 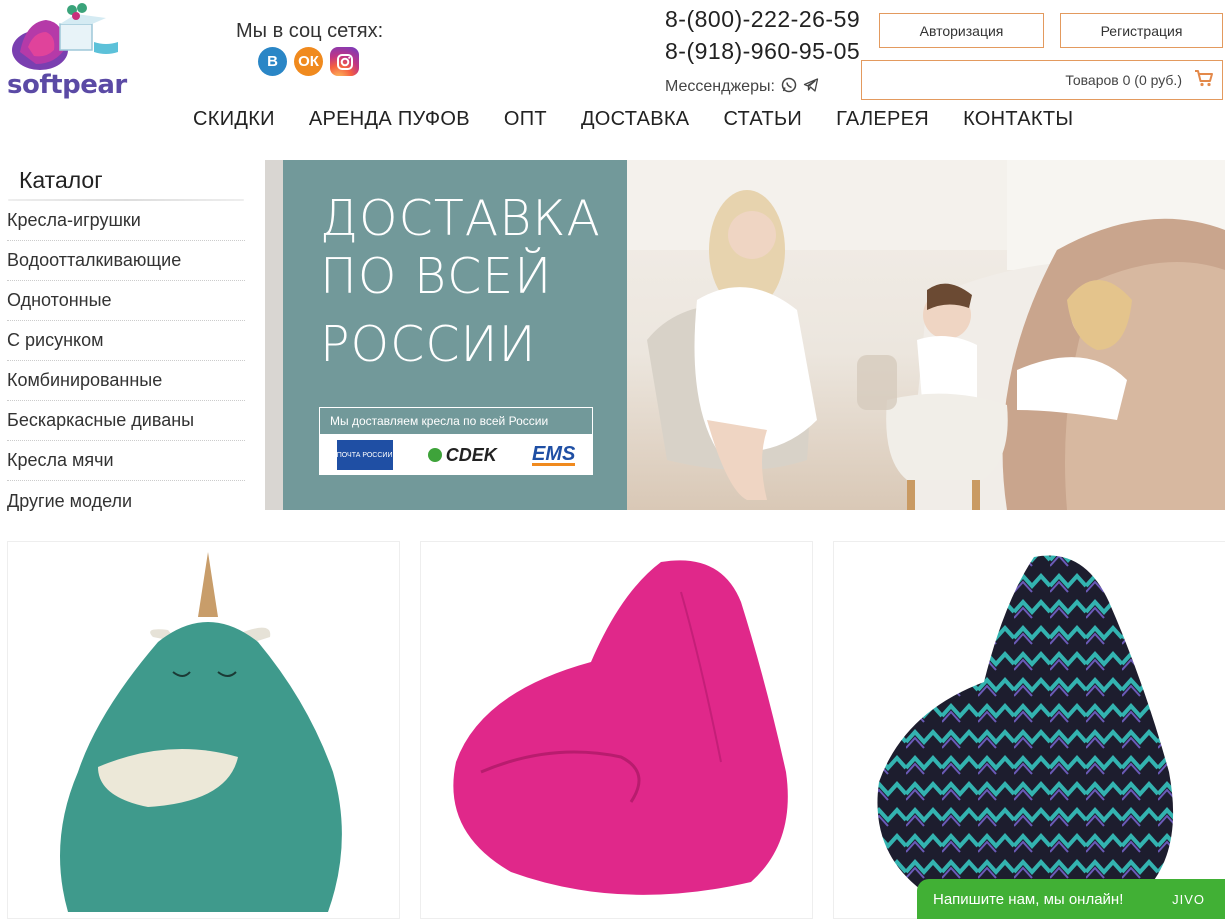 I want to click on catalog-item: Комбинированные, so click(x=126, y=381).